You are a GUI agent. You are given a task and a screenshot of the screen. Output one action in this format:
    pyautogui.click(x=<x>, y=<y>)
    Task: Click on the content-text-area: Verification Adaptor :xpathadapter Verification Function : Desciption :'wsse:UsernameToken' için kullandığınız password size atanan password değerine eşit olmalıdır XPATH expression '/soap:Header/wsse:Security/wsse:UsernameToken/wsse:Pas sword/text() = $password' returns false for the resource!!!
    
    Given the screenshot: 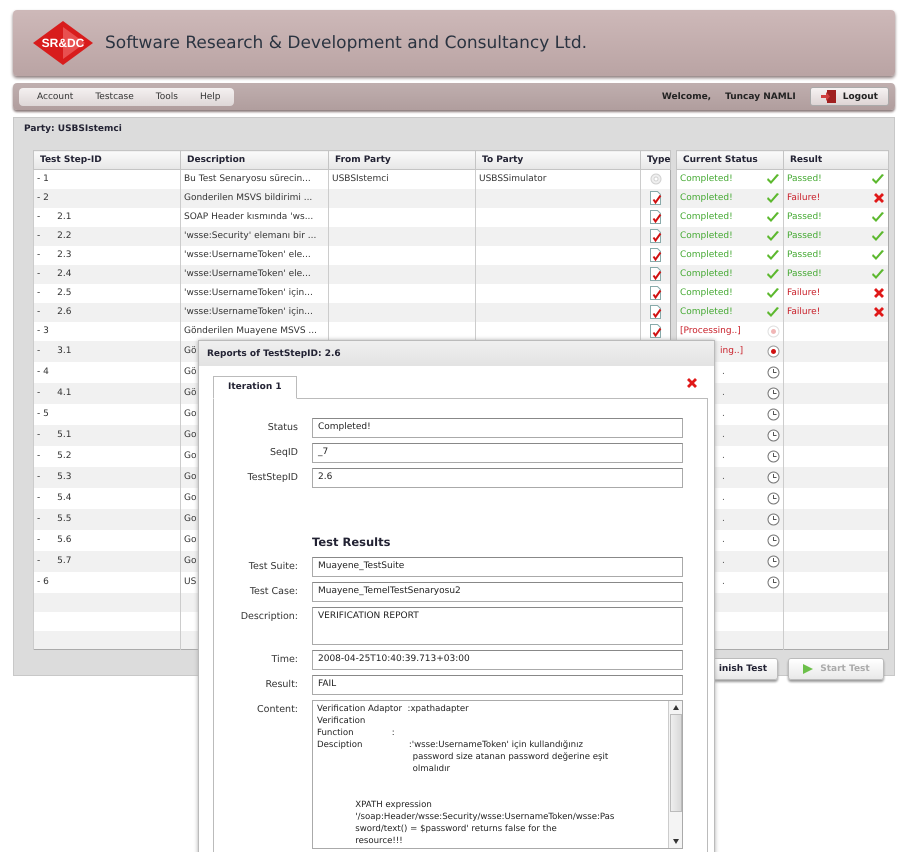 What is the action you would take?
    pyautogui.click(x=497, y=774)
    